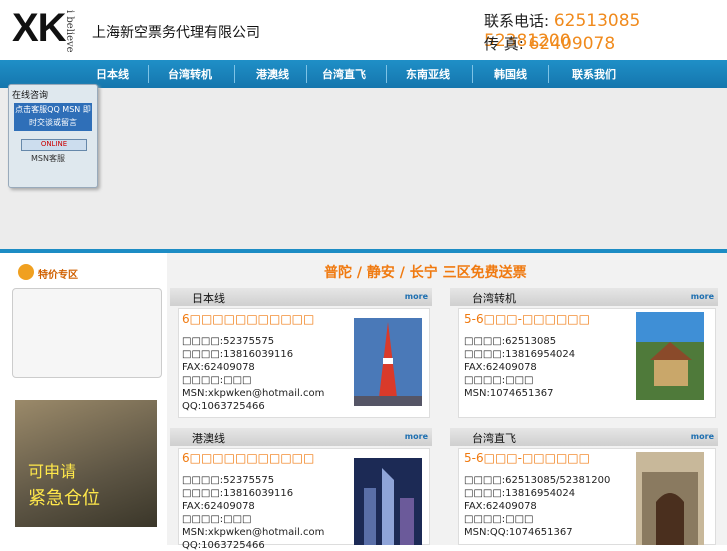 Image resolution: width=727 pixels, height=551 pixels. Describe the element at coordinates (53, 136) in the screenshot. I see `online-consult-widget: 在线咨询 点击客服QQ MSN 即时交谈或留言 ONLINE MSN客服` at that location.